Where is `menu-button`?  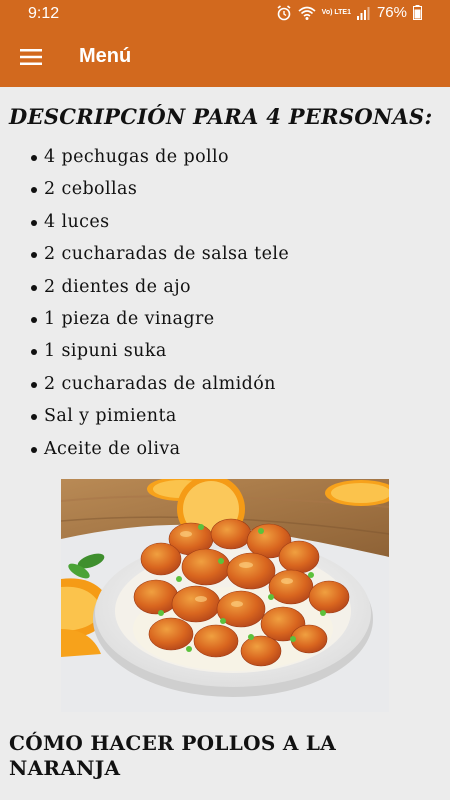
menu-button is located at coordinates (31, 57).